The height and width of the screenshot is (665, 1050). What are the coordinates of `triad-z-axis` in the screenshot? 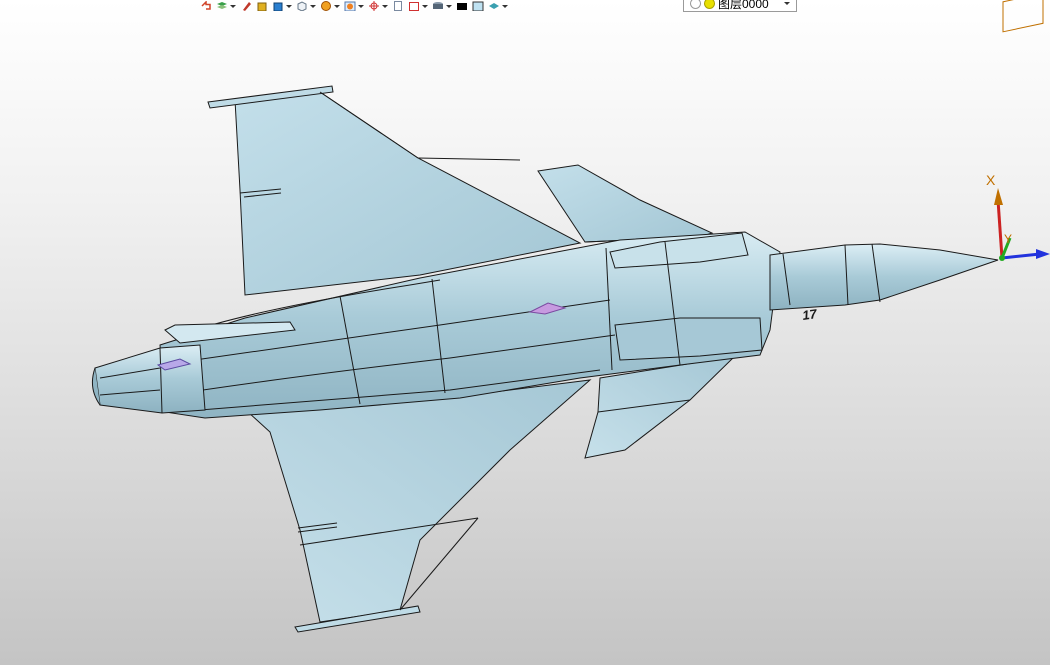 It's located at (1021, 256).